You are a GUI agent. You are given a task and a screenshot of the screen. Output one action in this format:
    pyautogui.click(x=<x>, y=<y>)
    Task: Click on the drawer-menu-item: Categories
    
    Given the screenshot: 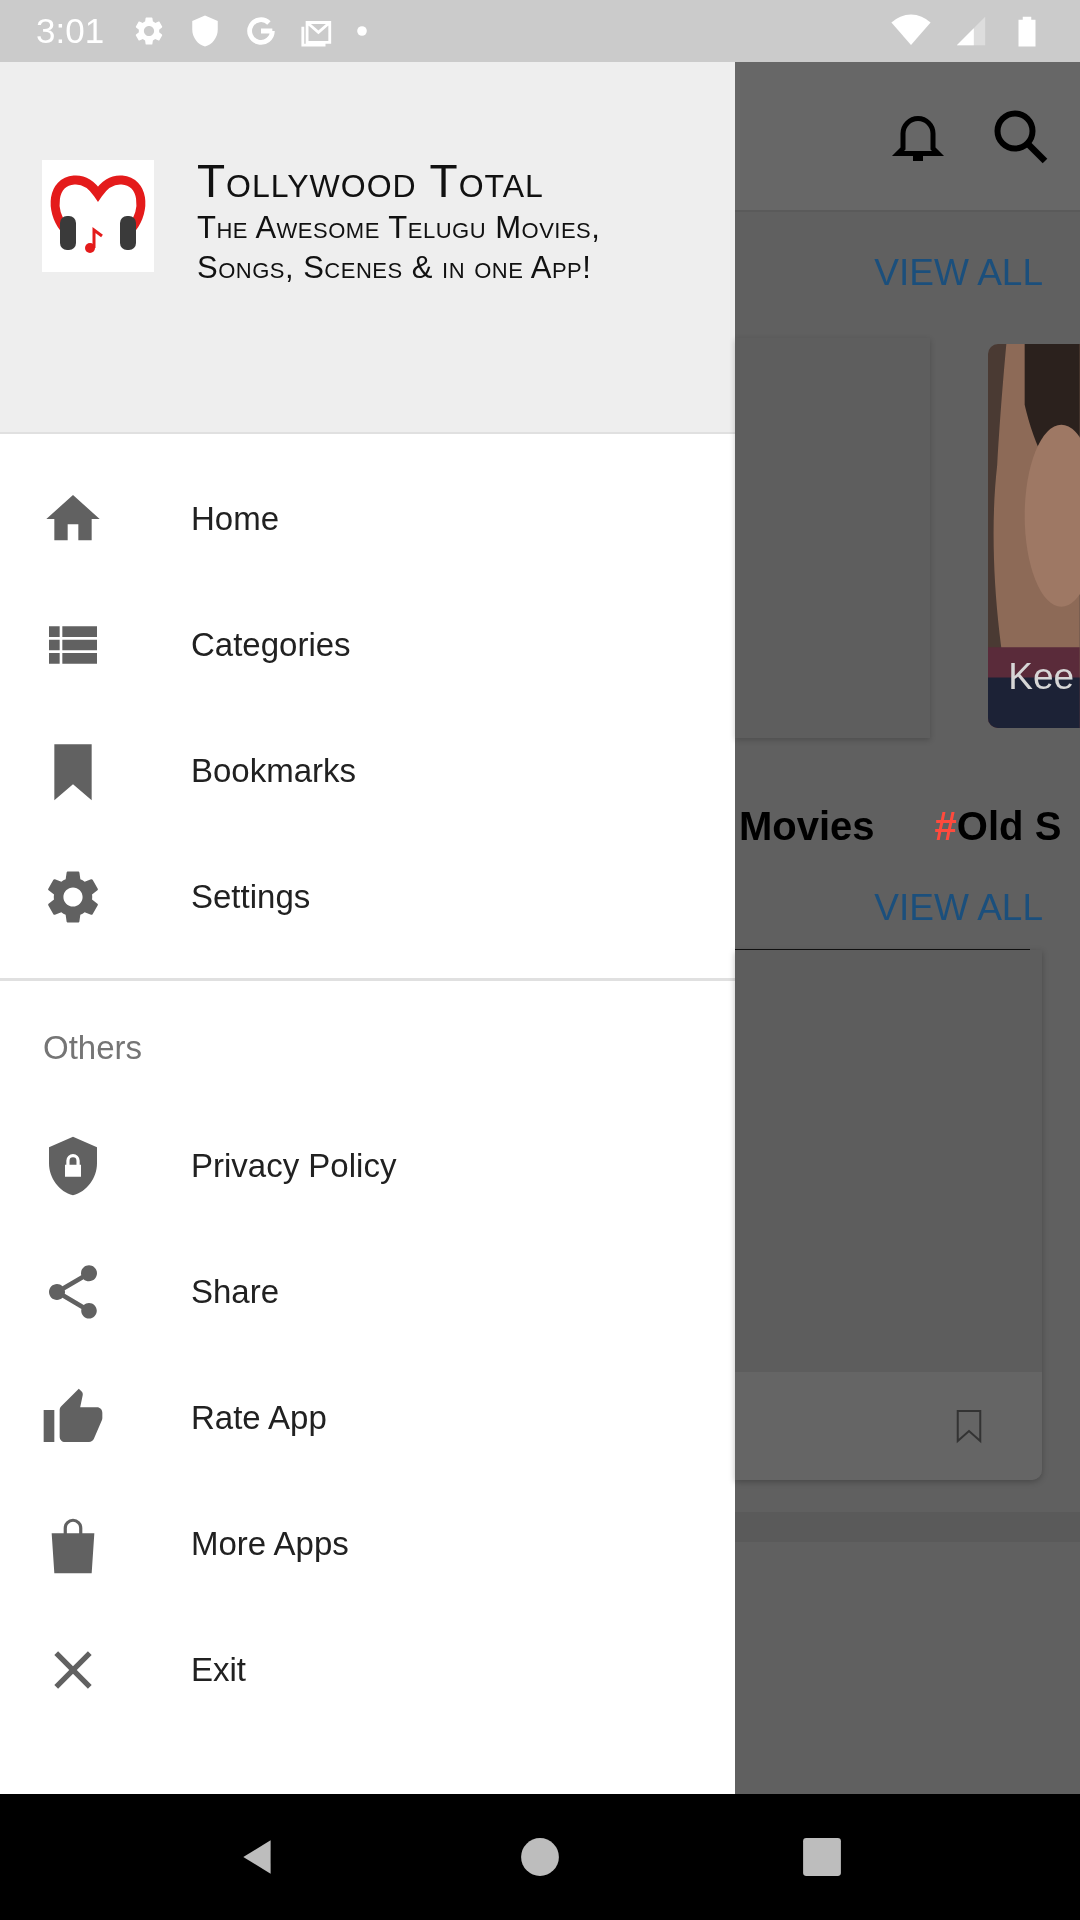 What is the action you would take?
    pyautogui.click(x=175, y=645)
    